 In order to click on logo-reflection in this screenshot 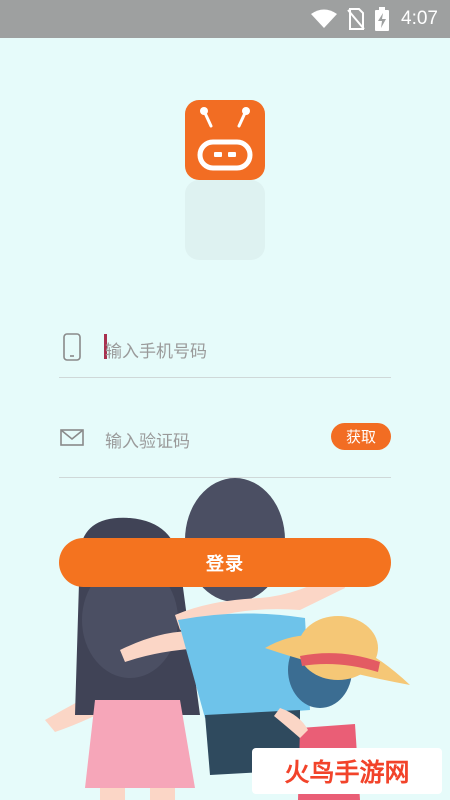, I will do `click(225, 220)`.